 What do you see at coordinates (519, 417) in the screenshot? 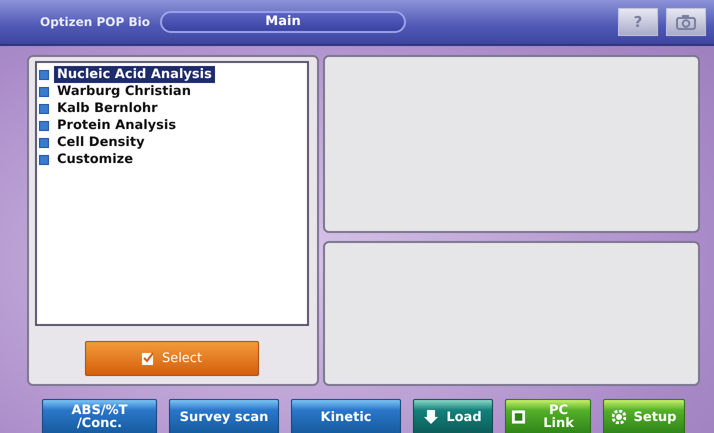
I see `square-icon` at bounding box center [519, 417].